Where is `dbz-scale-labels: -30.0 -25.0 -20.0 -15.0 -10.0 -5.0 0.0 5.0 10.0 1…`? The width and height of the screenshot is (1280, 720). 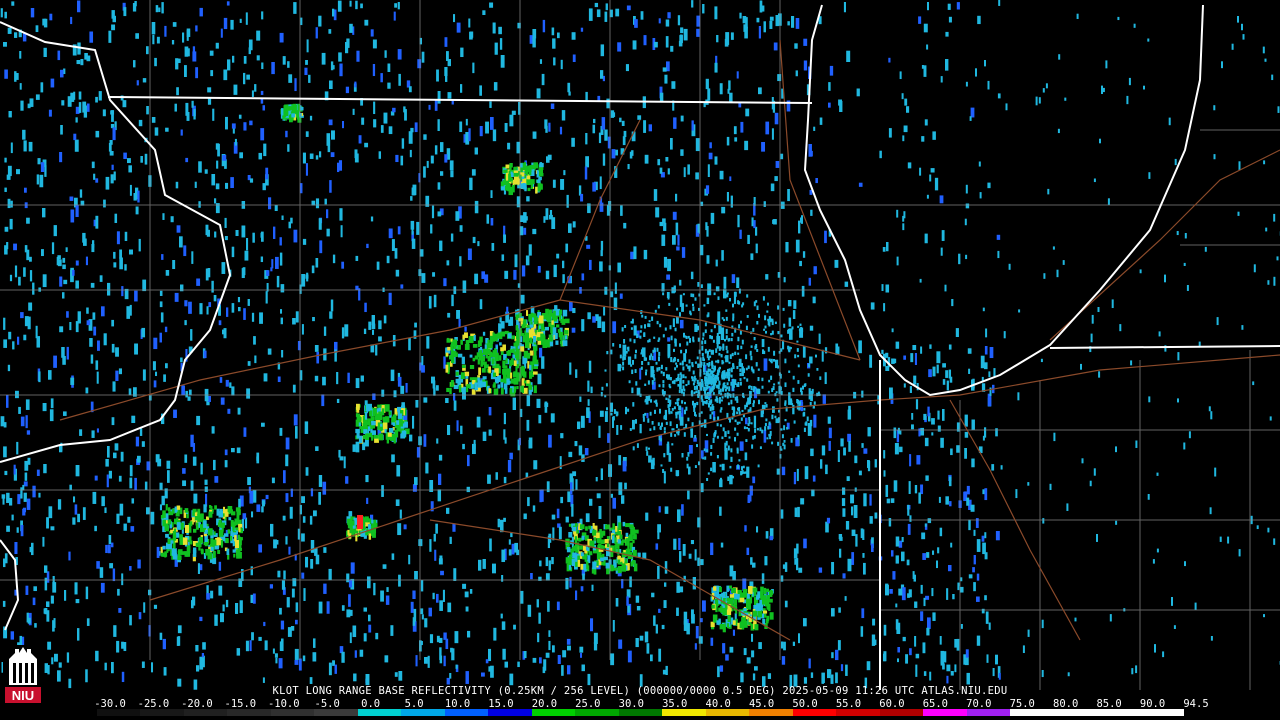
dbz-scale-labels: -30.0 -25.0 -20.0 -15.0 -10.0 -5.0 0.0 5.0 10.0 1… is located at coordinates (649, 704).